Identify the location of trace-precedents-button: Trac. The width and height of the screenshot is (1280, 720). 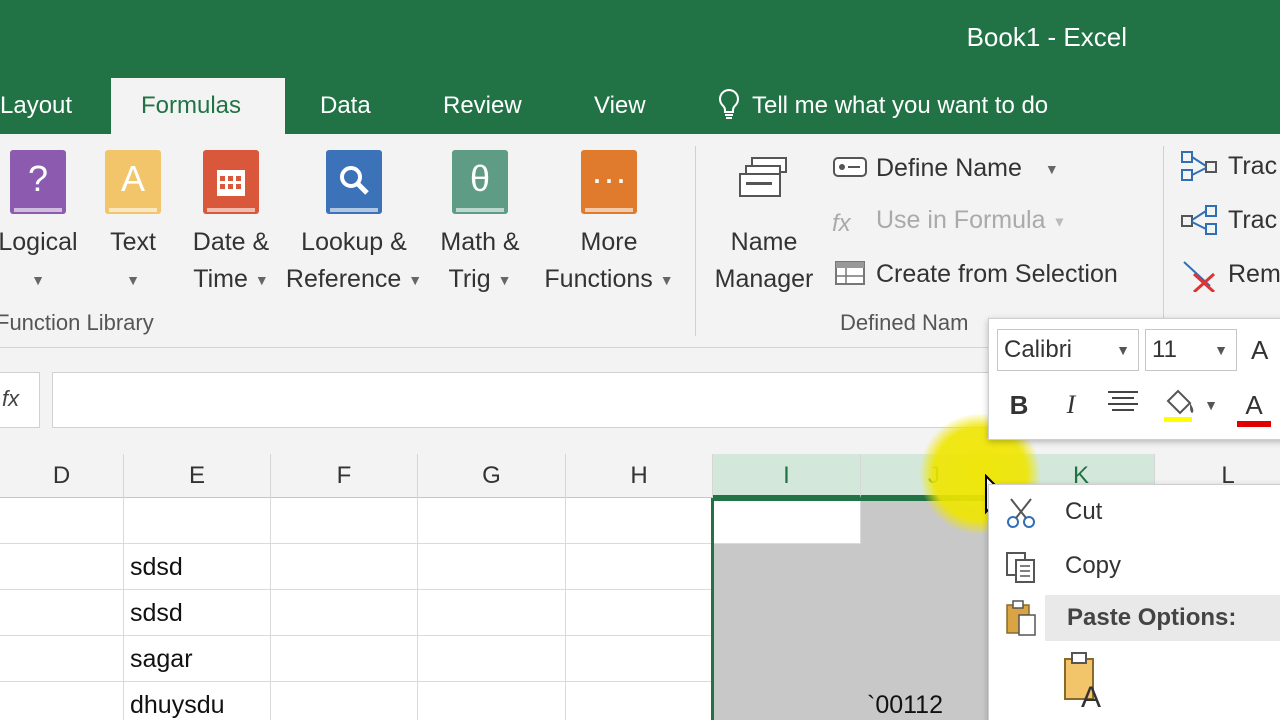
(1228, 166).